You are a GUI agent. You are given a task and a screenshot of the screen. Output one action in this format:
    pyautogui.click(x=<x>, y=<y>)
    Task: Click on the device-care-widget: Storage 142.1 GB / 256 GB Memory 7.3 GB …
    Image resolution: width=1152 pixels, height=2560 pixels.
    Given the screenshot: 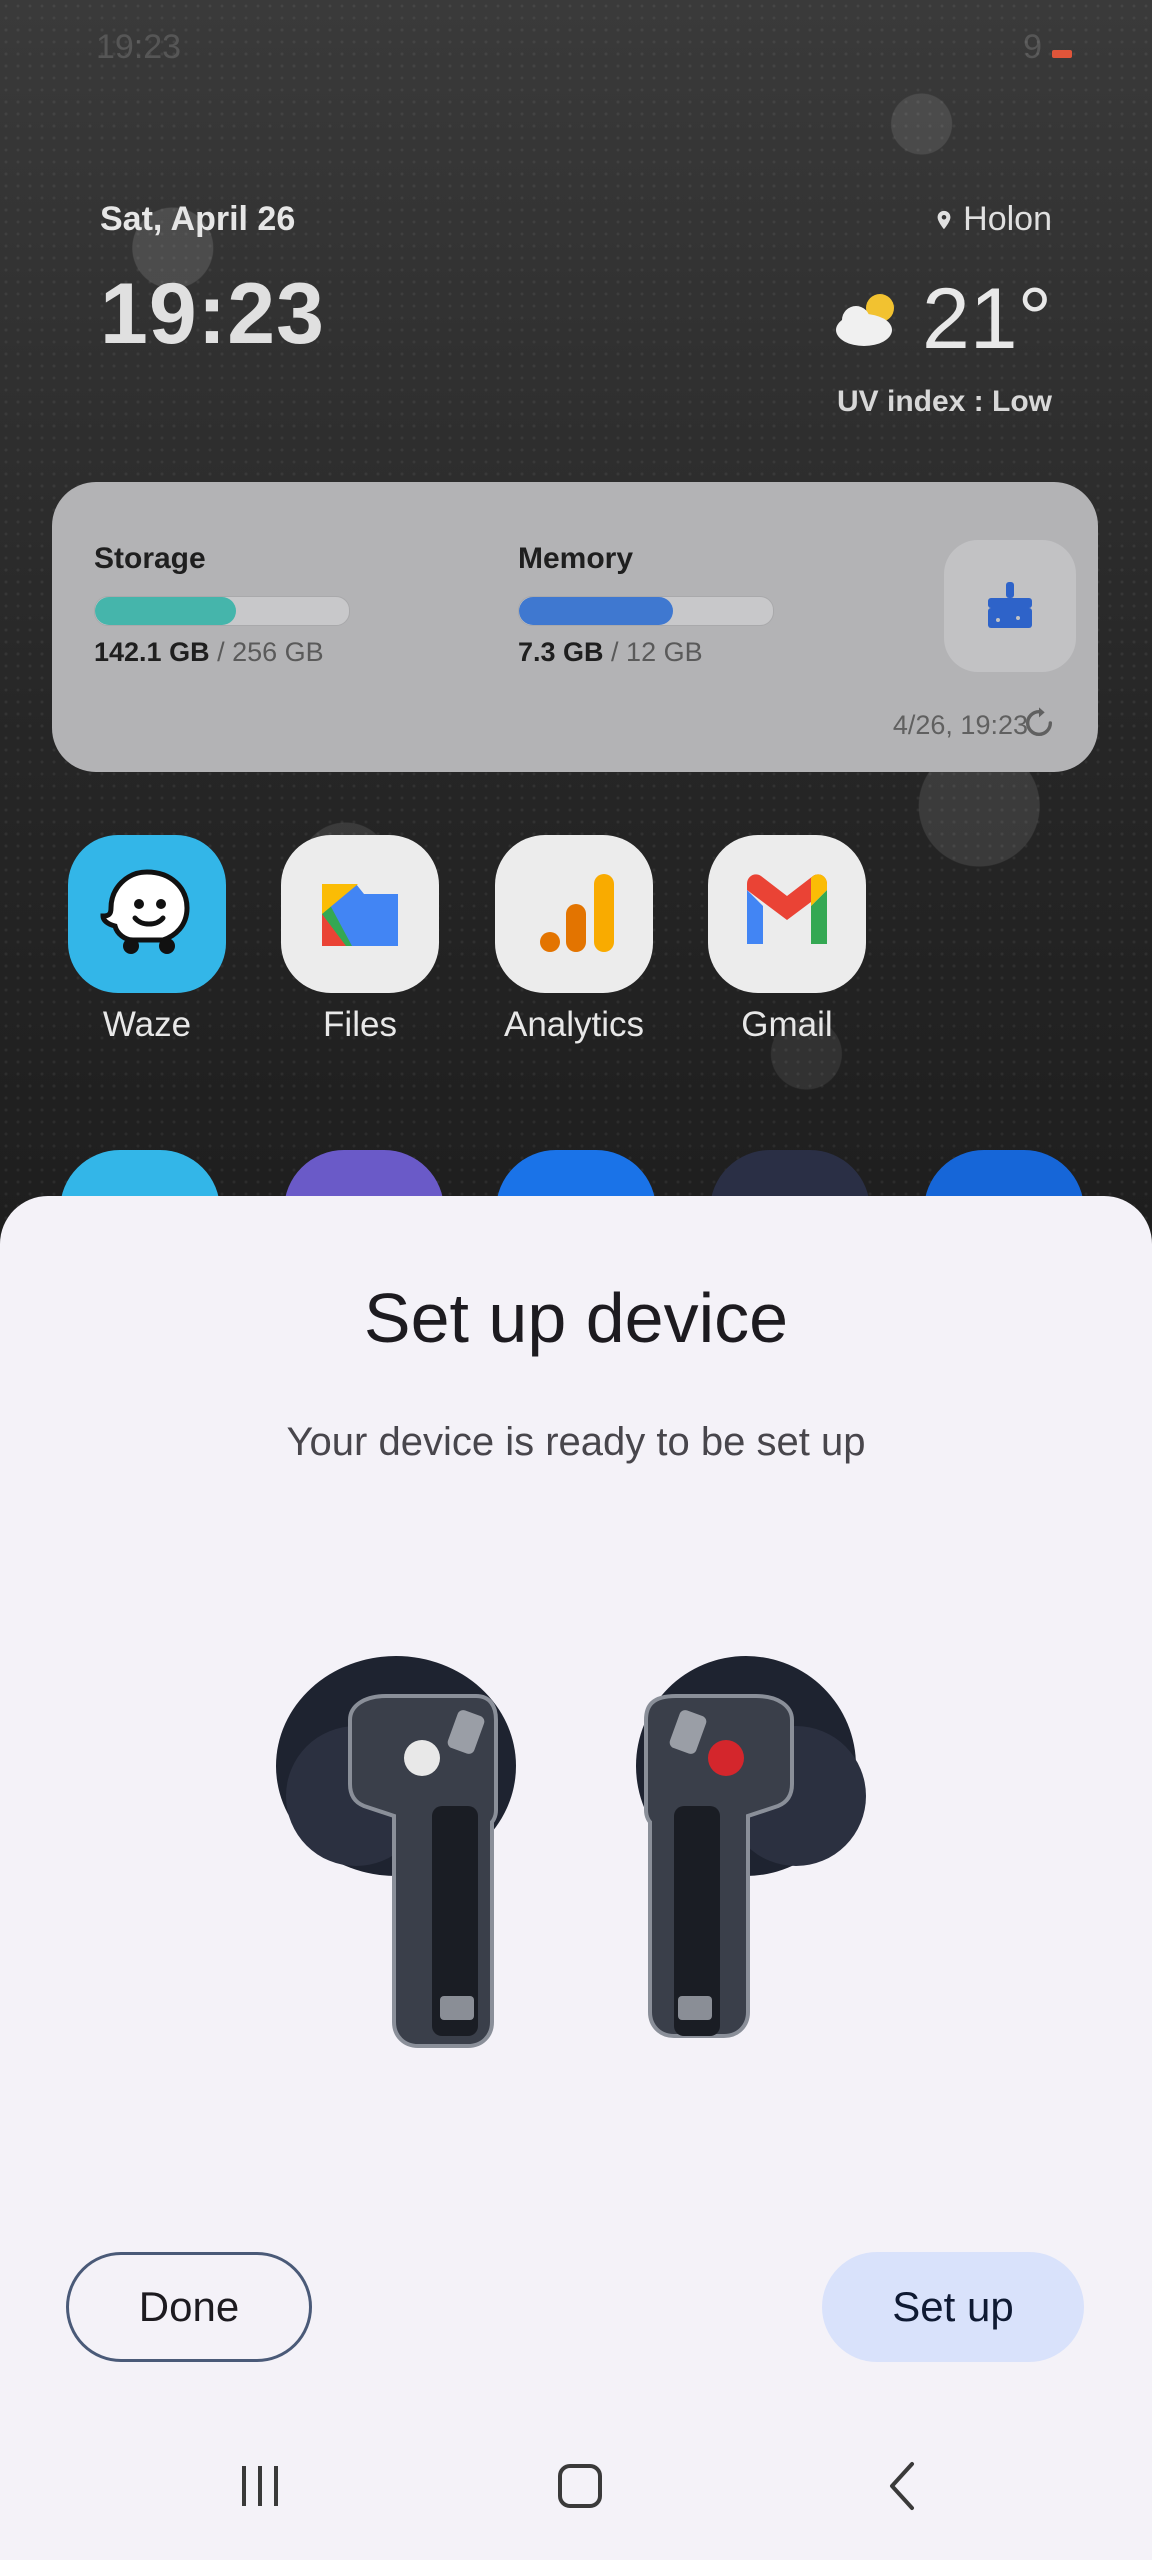 What is the action you would take?
    pyautogui.click(x=575, y=627)
    